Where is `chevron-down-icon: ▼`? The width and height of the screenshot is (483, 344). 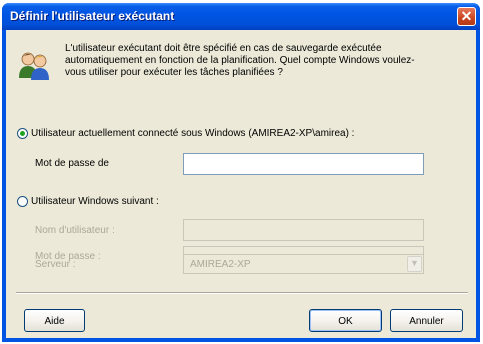 chevron-down-icon: ▼ is located at coordinates (414, 263).